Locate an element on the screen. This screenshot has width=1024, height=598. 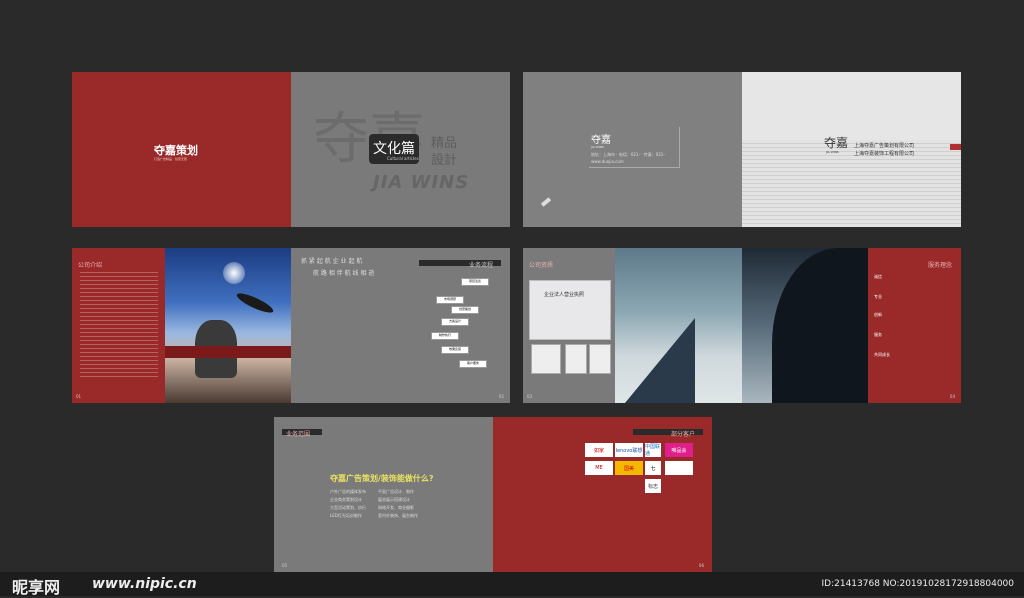
flow-step-2: 市场调研 is located at coordinates (450, 300).